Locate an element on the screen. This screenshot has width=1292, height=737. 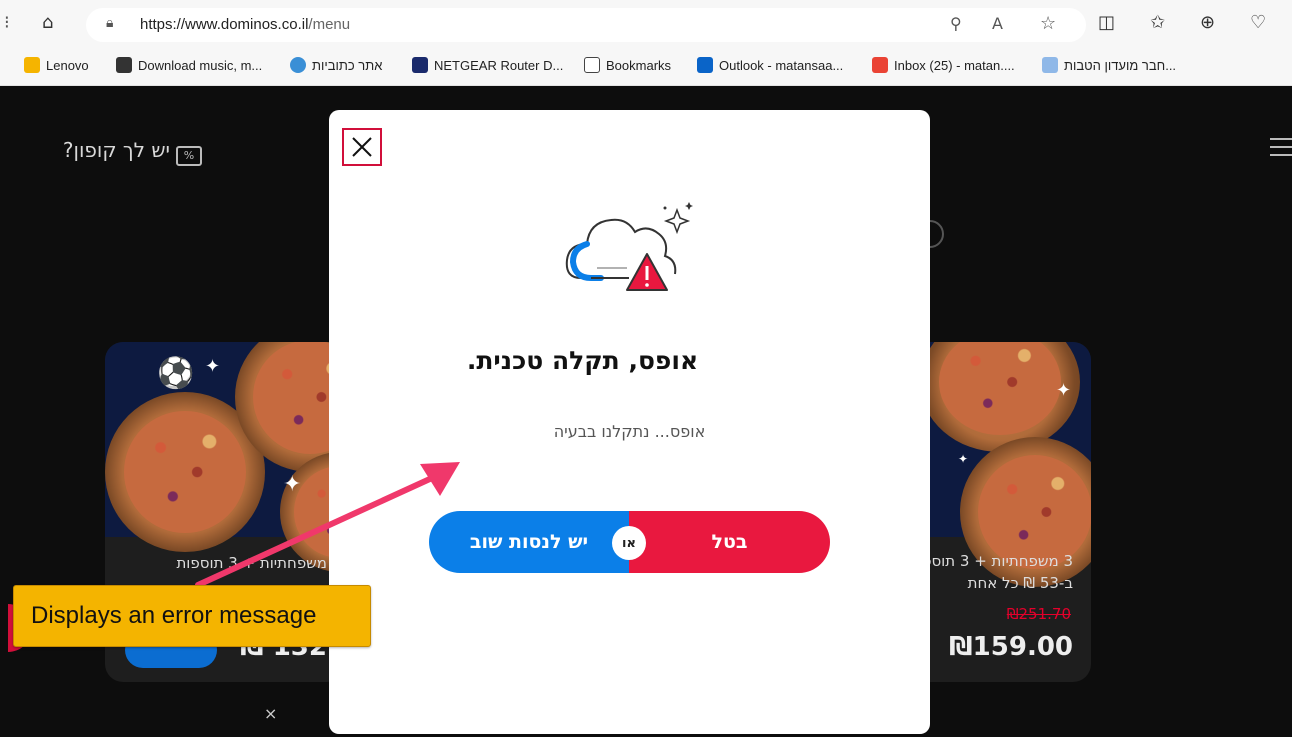
tab-strip-icon: ⁝ is located at coordinates (7, 22).